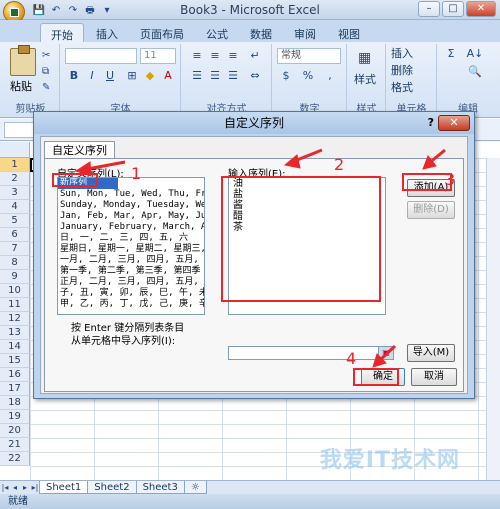  I want to click on tab-custom-lists: 自定义序列, so click(79, 150).